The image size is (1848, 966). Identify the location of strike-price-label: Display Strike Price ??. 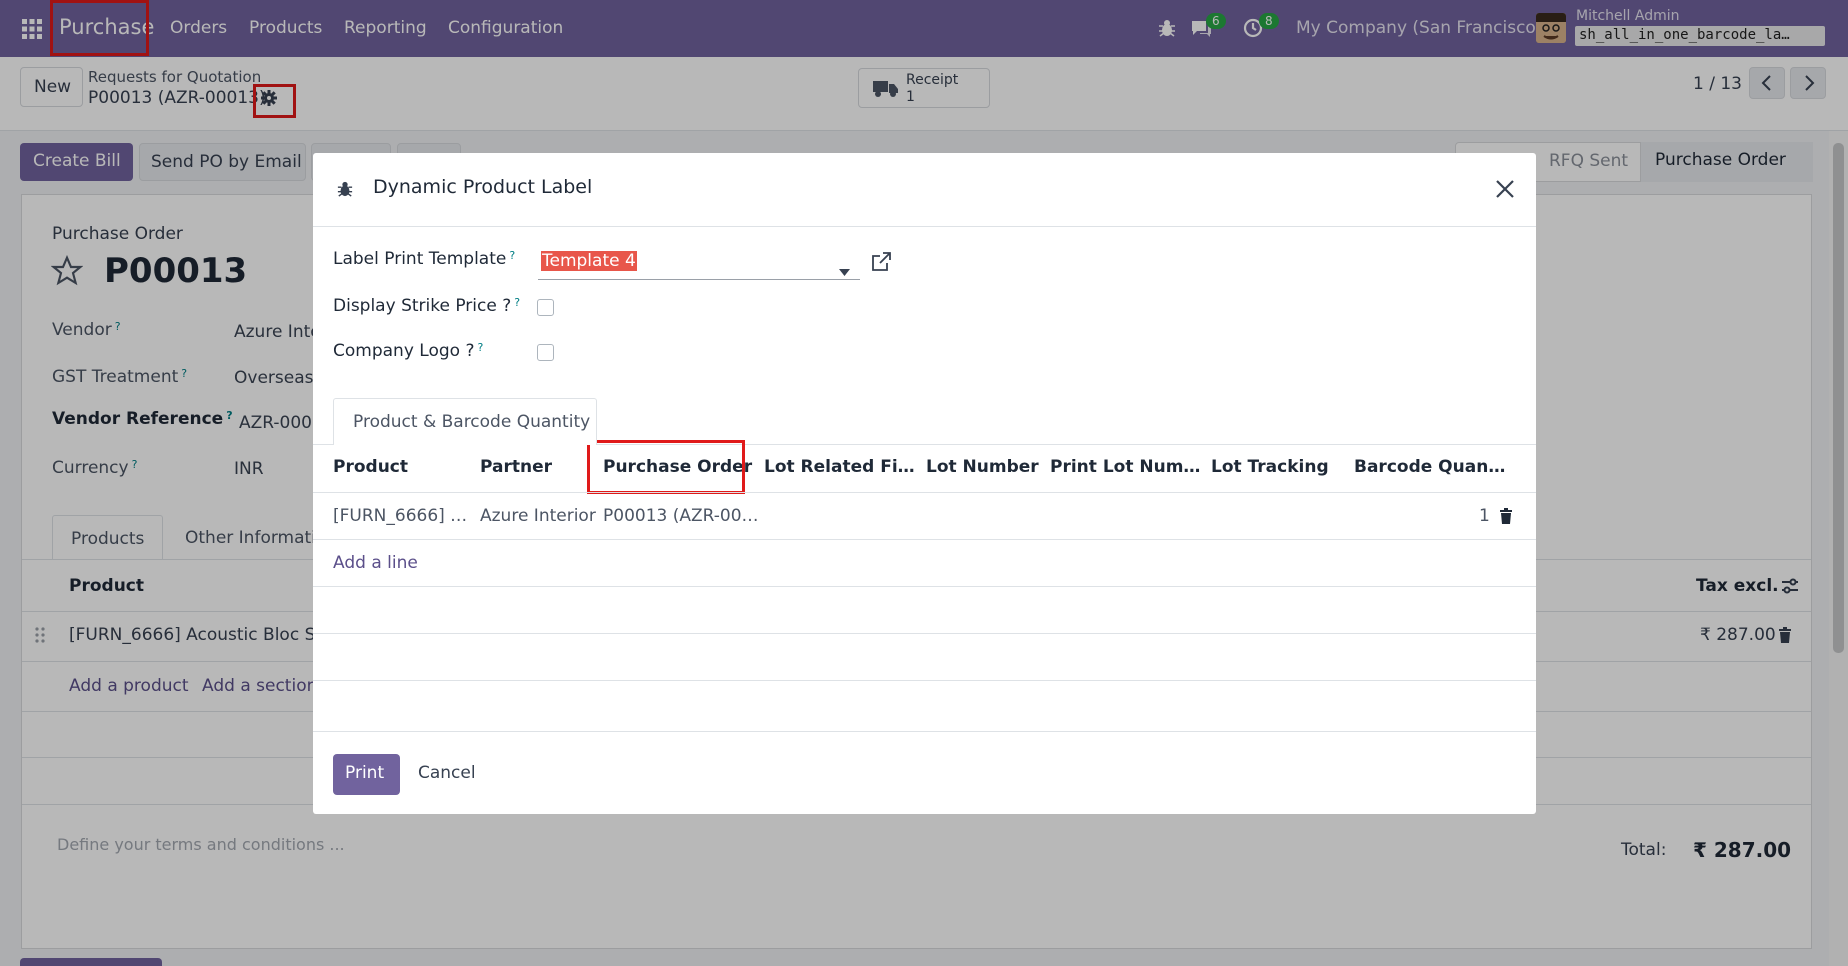
(427, 306).